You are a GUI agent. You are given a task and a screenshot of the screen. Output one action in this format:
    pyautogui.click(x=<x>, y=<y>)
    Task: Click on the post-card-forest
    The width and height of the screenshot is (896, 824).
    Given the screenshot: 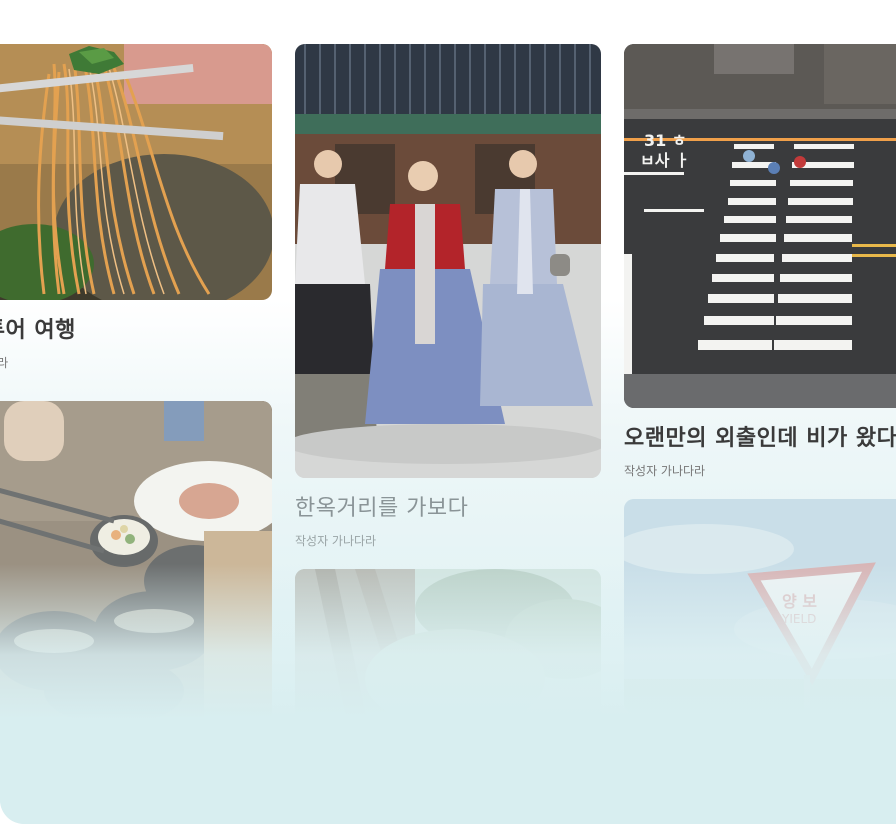 What is the action you would take?
    pyautogui.click(x=448, y=664)
    